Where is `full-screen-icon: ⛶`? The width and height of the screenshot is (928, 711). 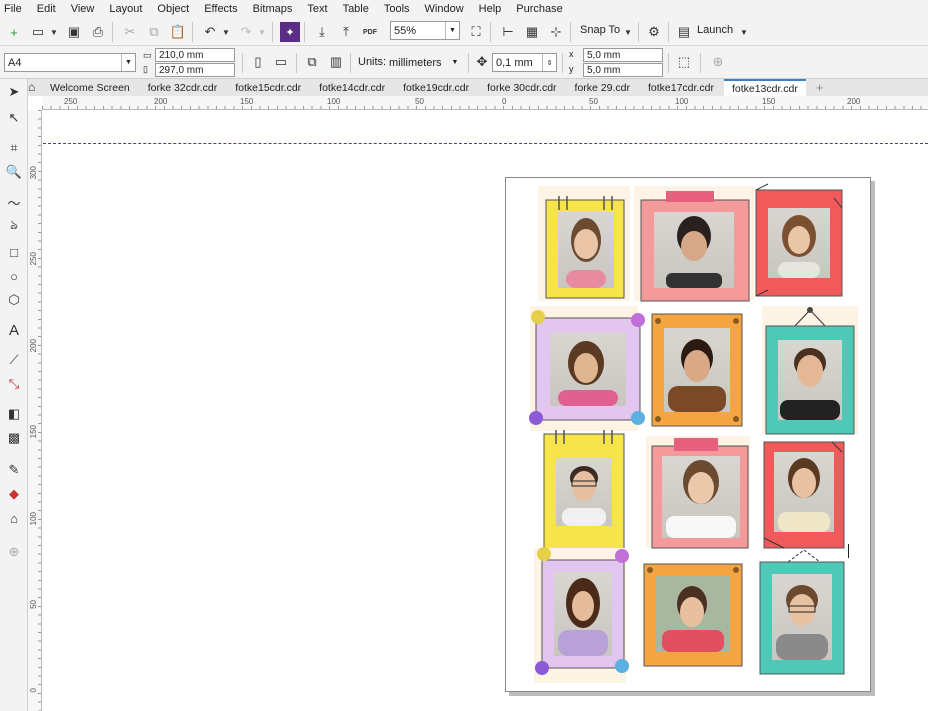 full-screen-icon: ⛶ is located at coordinates (476, 32).